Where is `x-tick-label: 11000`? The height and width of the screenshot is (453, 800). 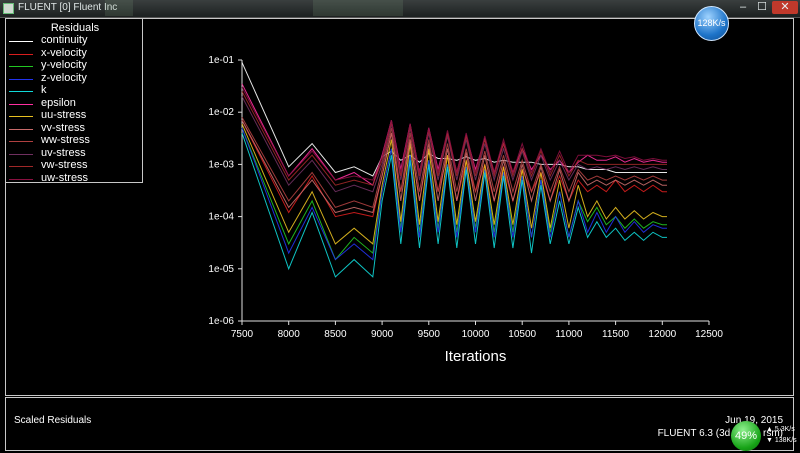 x-tick-label: 11000 is located at coordinates (569, 334).